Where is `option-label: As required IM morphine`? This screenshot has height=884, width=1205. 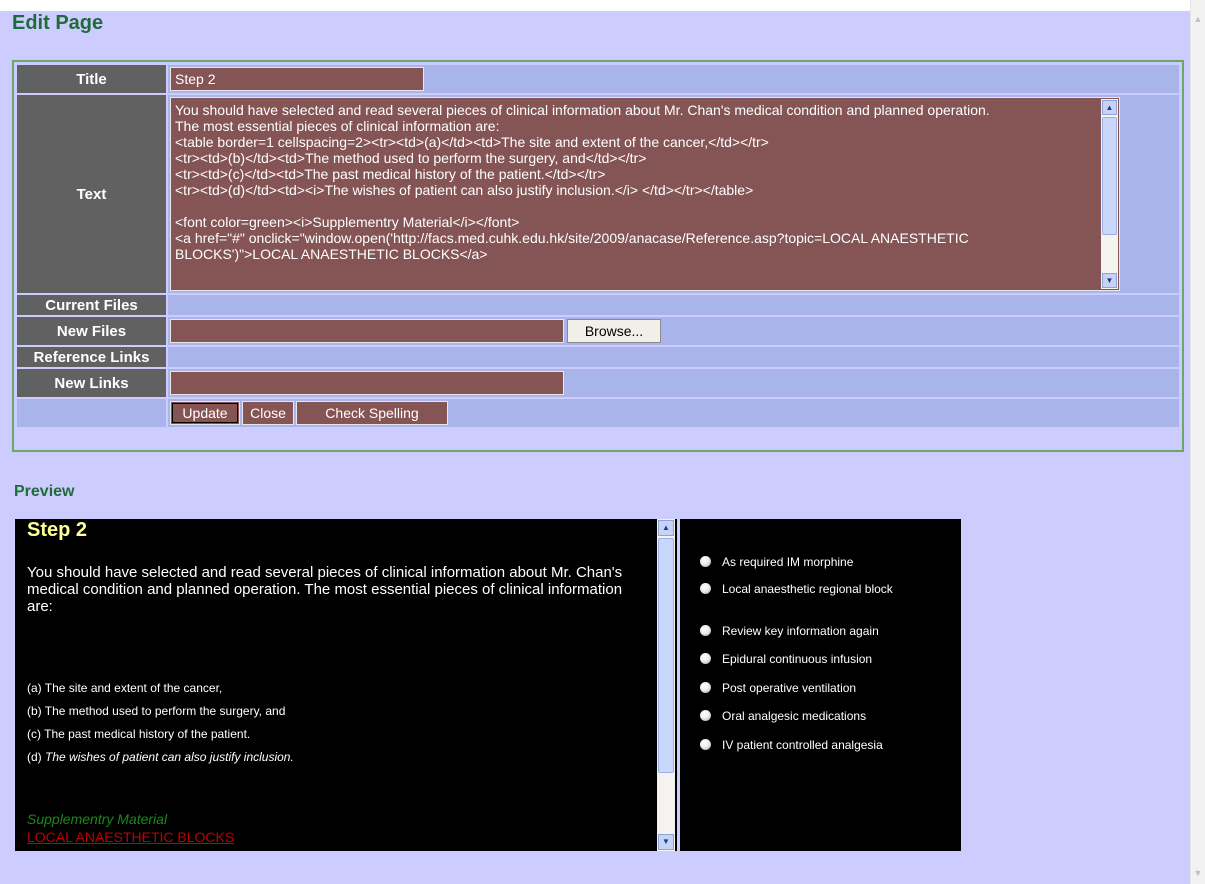 option-label: As required IM morphine is located at coordinates (788, 562).